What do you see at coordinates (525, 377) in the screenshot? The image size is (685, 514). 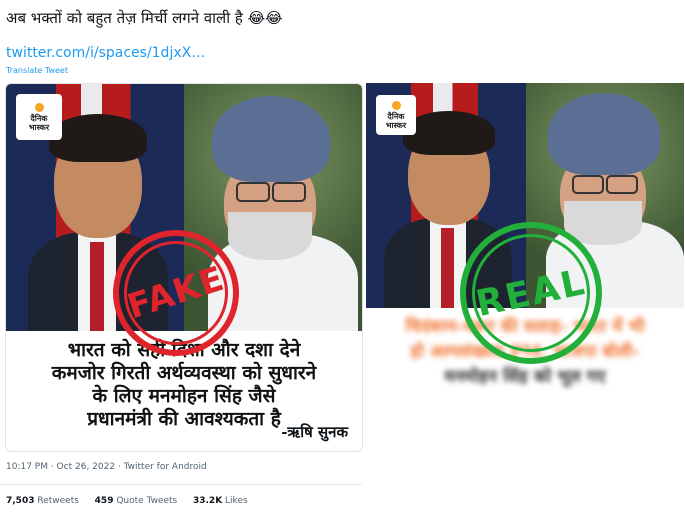 I see `blurred-line-dark: मनमोहन सिंह को भूल गए` at bounding box center [525, 377].